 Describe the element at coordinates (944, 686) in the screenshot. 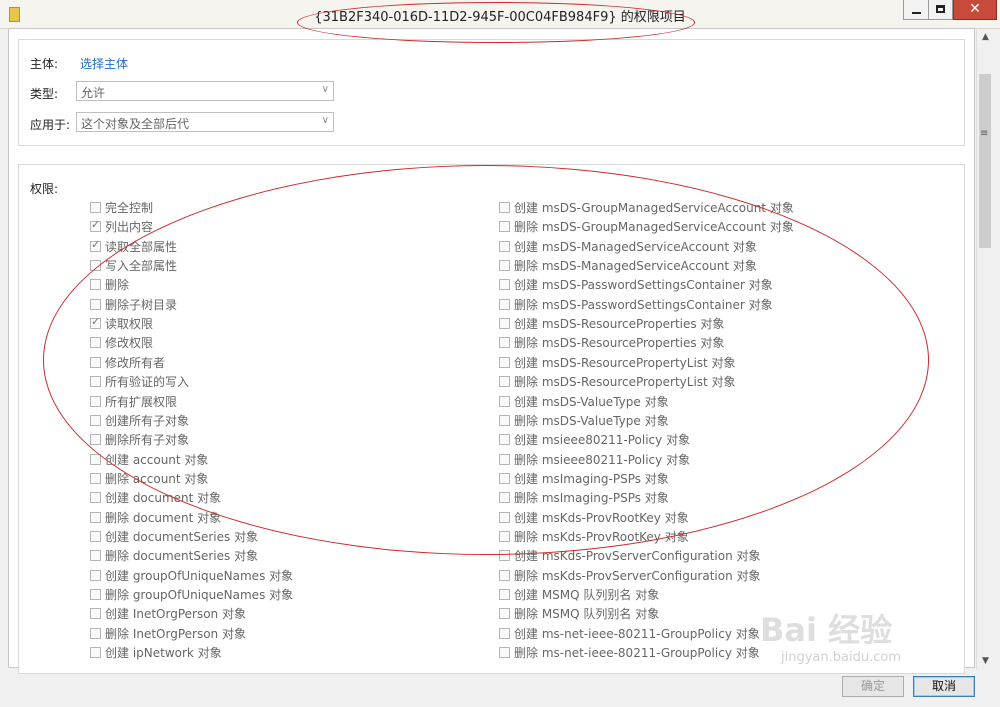

I see `cancel-button: 取消` at that location.